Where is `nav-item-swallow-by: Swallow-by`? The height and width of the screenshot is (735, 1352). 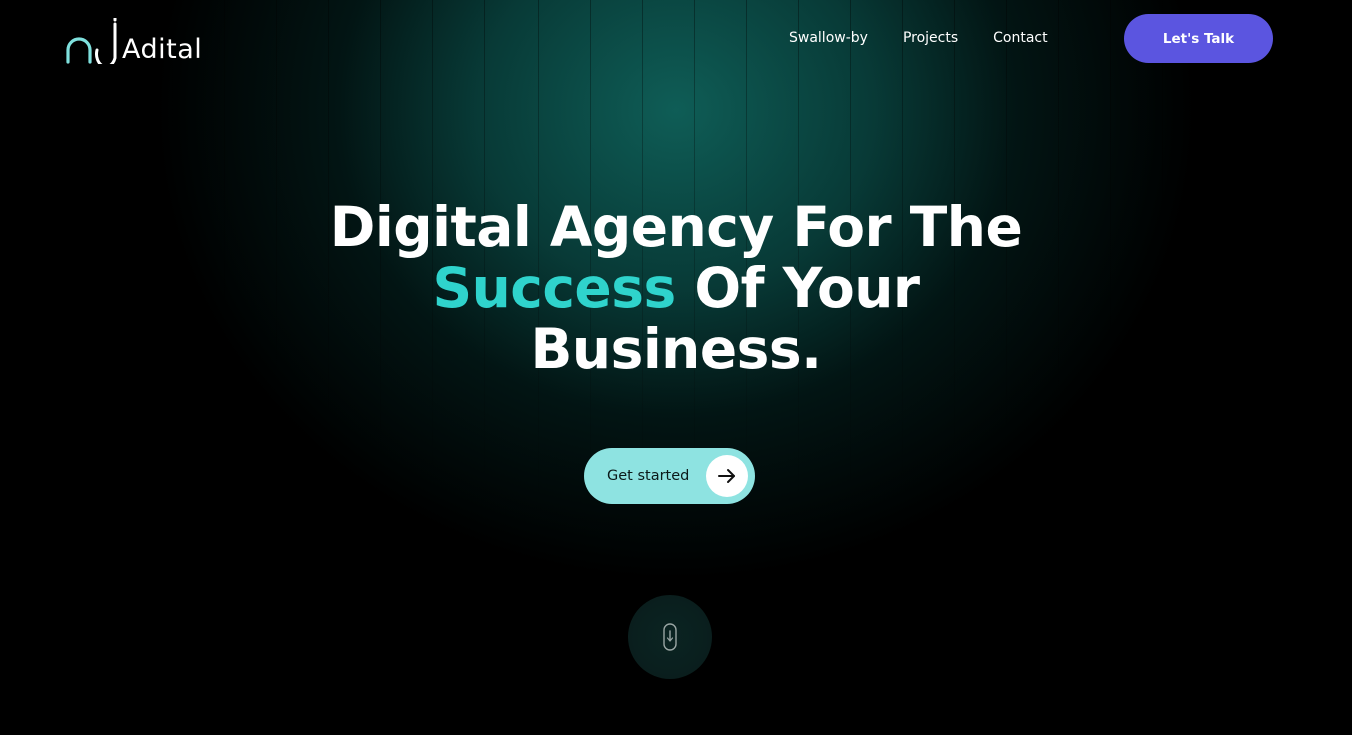 nav-item-swallow-by: Swallow-by is located at coordinates (828, 38).